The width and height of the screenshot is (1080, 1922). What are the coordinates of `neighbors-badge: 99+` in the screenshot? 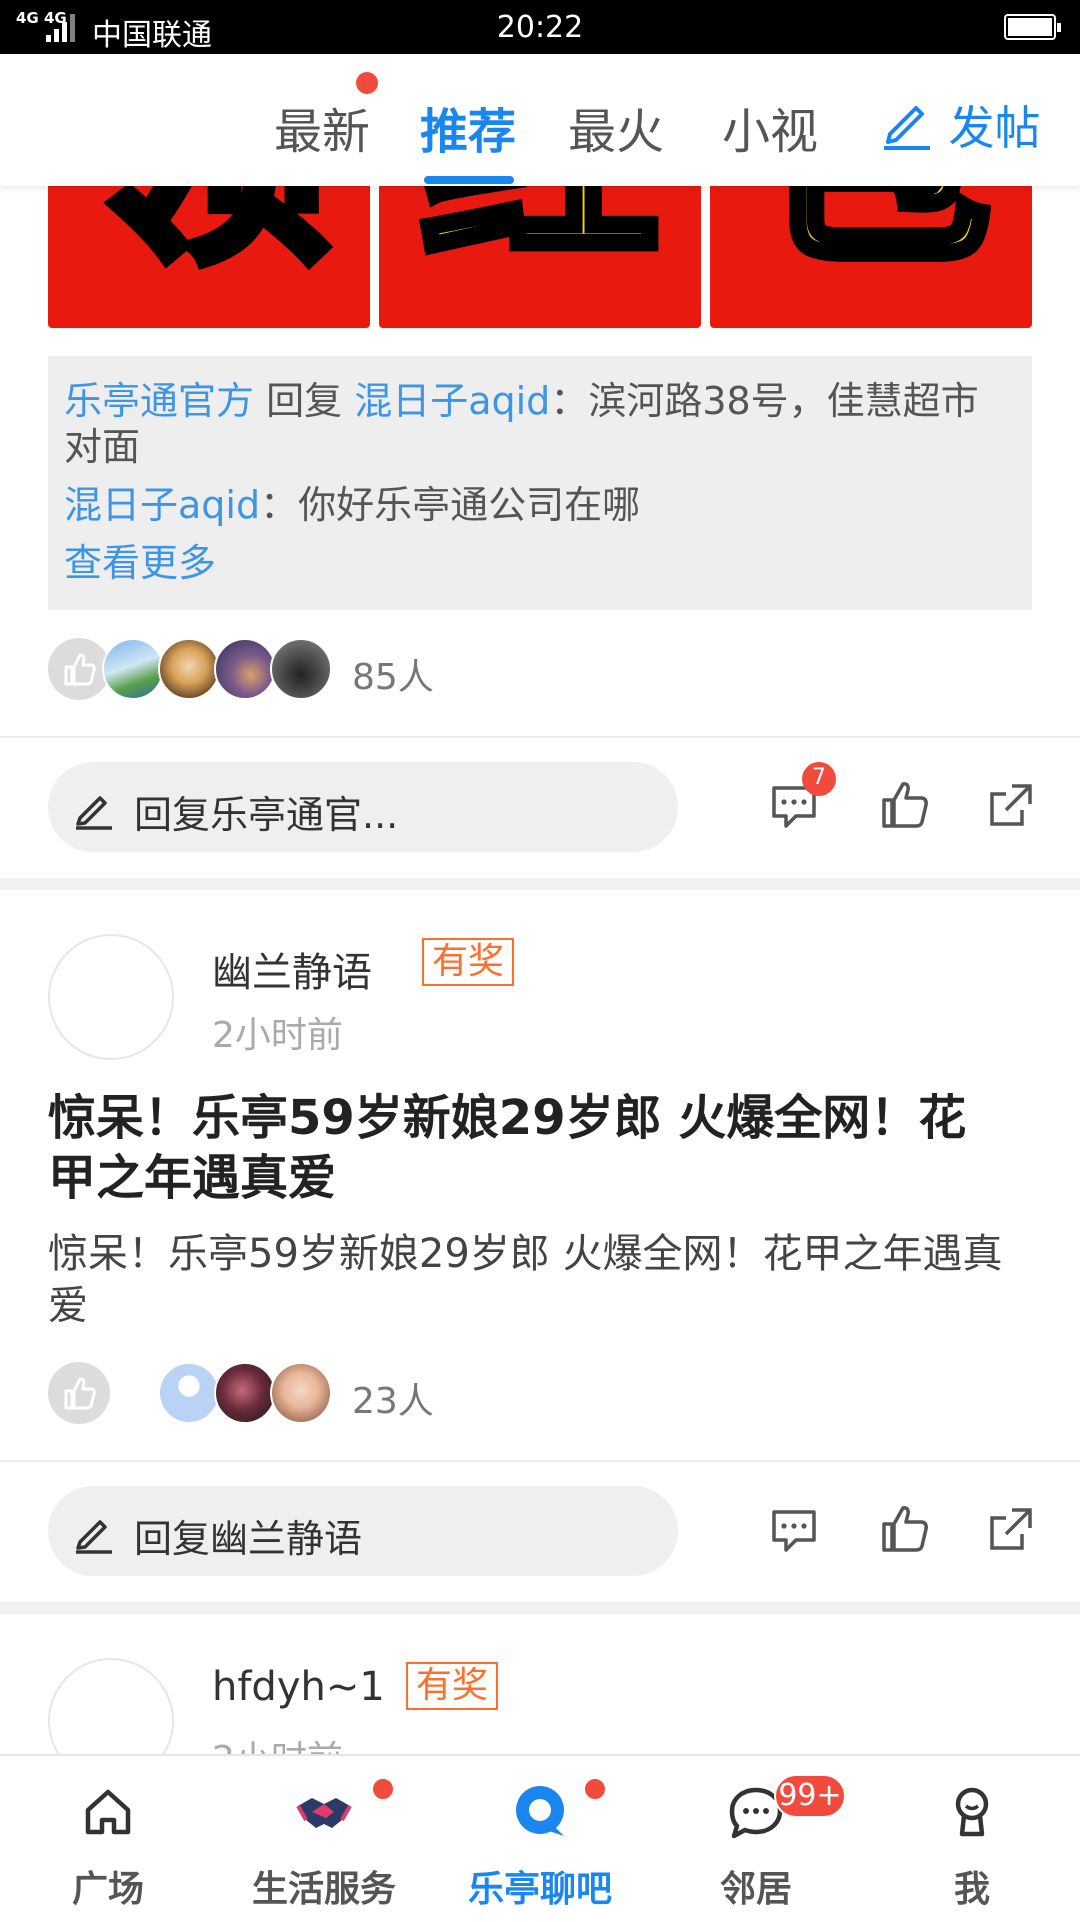 It's located at (810, 1796).